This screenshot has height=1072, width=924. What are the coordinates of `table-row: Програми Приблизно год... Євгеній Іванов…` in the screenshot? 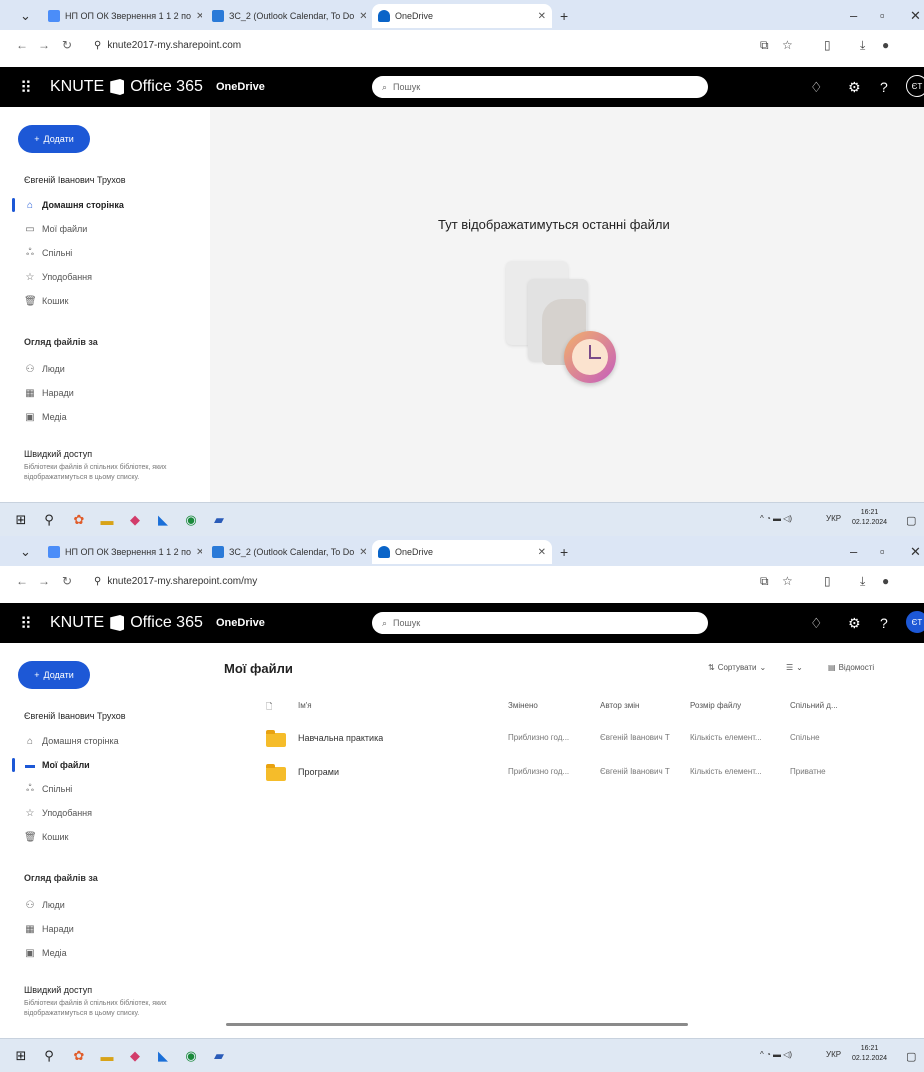 It's located at (591, 776).